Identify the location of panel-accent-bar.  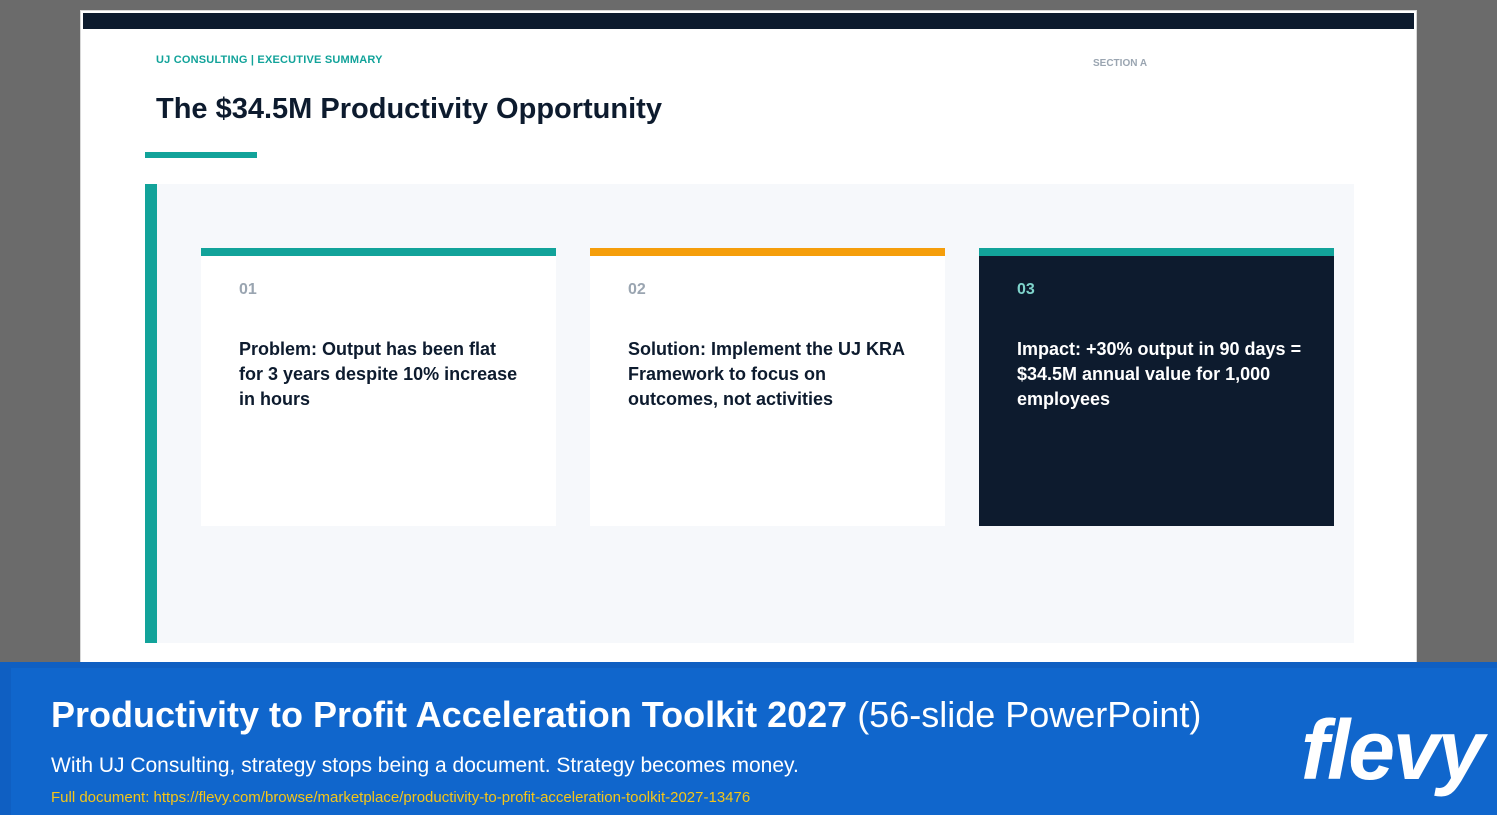
(151, 413).